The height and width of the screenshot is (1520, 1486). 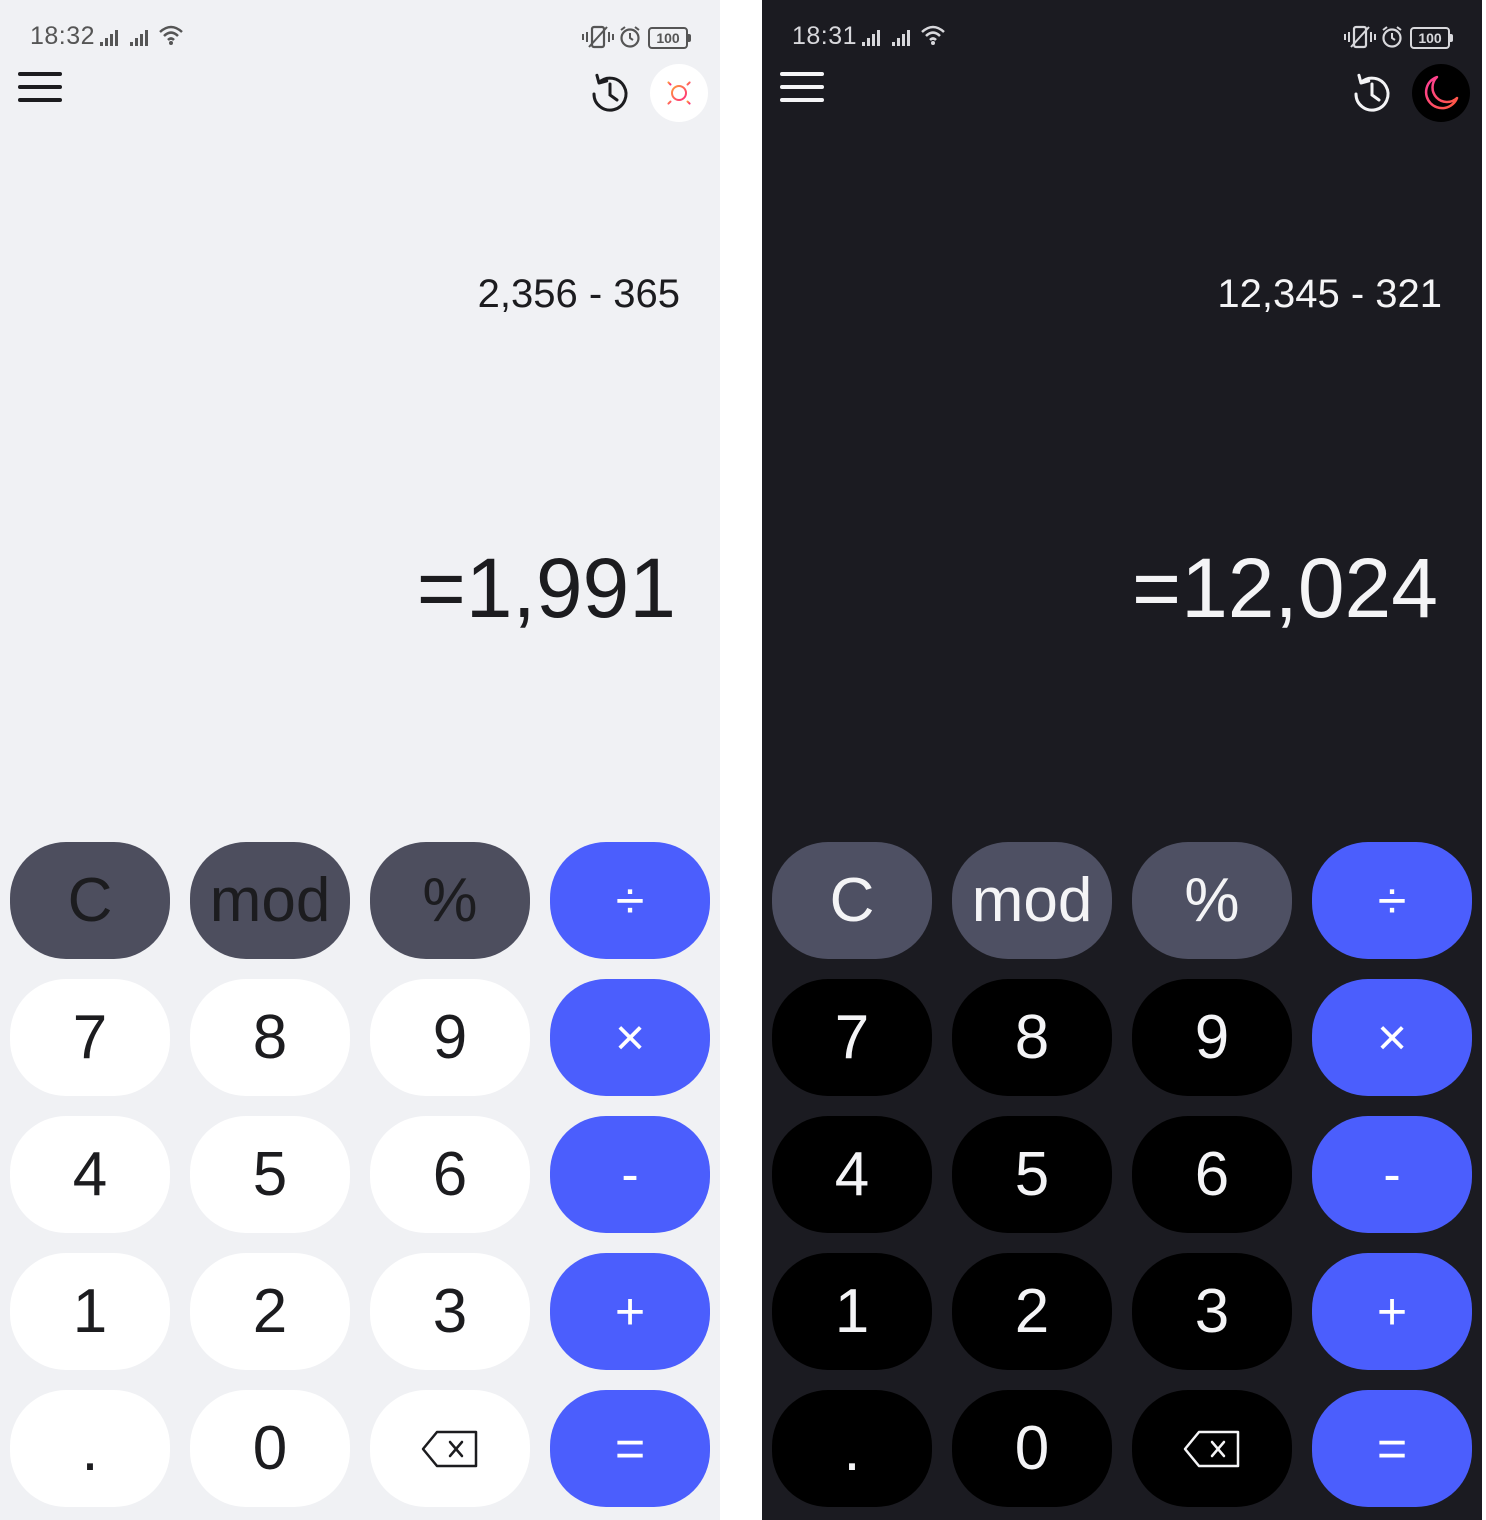 What do you see at coordinates (825, 36) in the screenshot?
I see `status-time: 18:31` at bounding box center [825, 36].